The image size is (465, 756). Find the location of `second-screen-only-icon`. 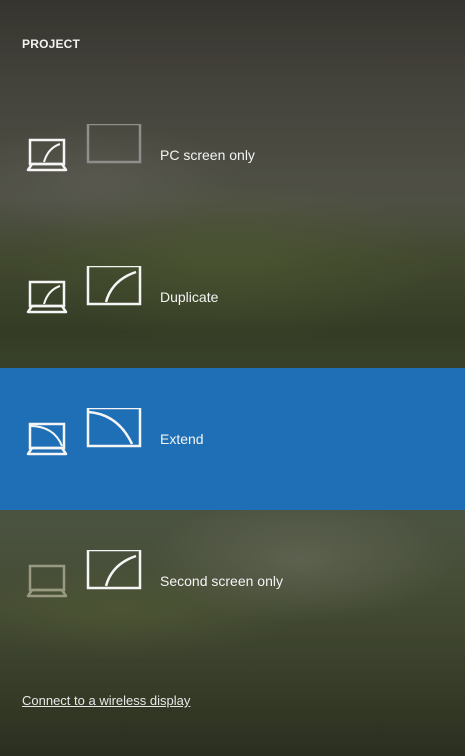

second-screen-only-icon is located at coordinates (86, 579).